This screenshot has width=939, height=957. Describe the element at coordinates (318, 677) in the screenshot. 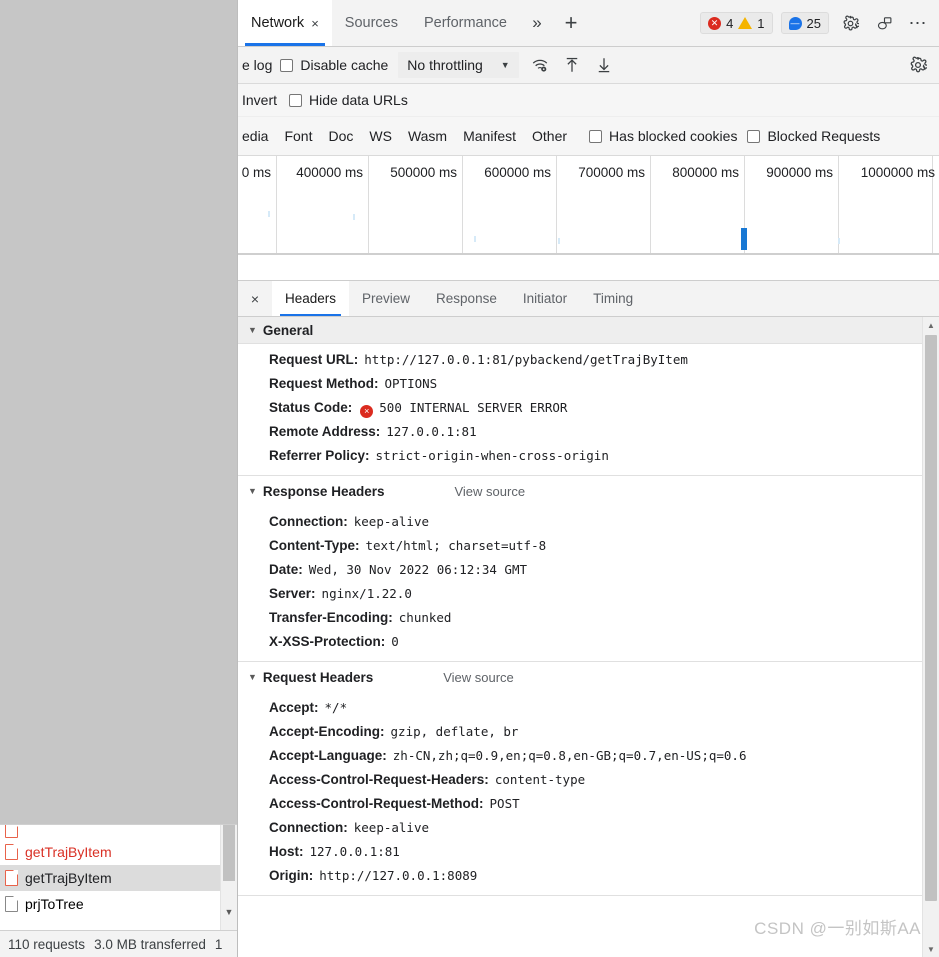

I see `section-request-headers-title: Request Headers` at that location.